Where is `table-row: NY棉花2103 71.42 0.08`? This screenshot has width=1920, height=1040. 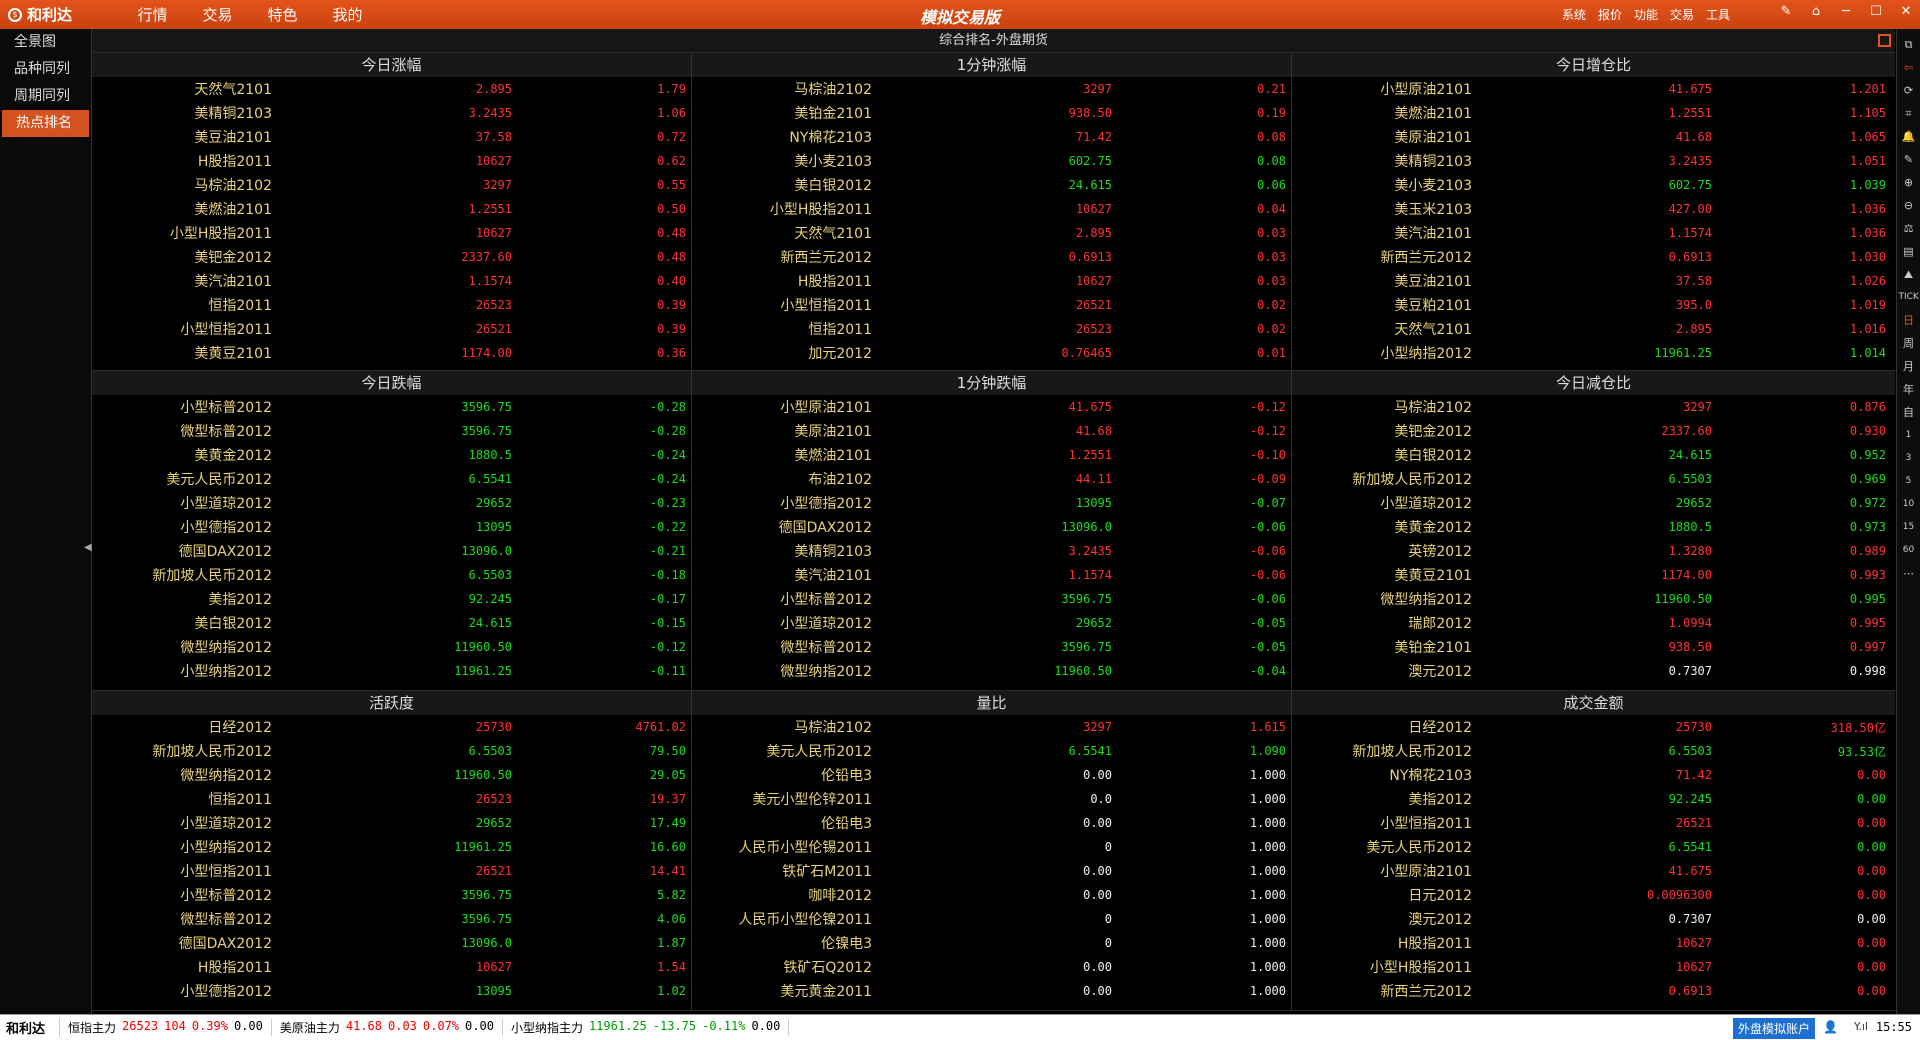
table-row: NY棉花2103 71.42 0.08 is located at coordinates (991, 137).